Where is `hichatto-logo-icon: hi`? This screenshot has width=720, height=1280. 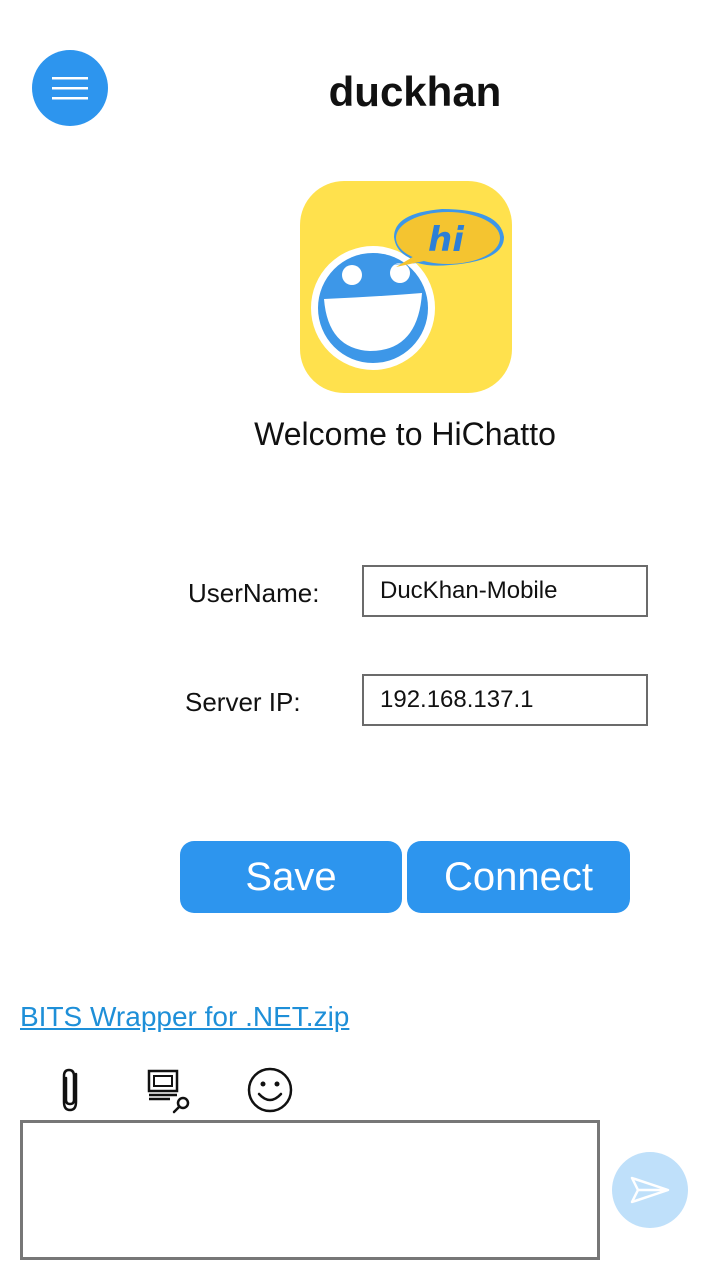 hichatto-logo-icon: hi is located at coordinates (406, 287).